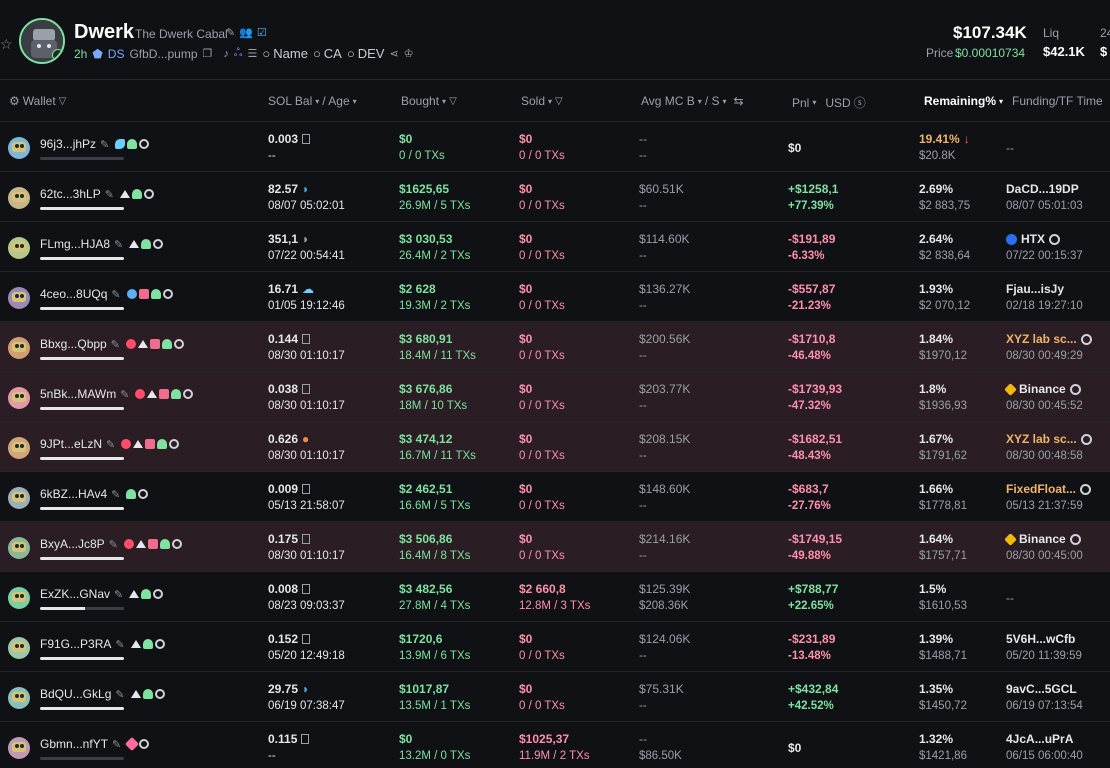  Describe the element at coordinates (1035, 289) in the screenshot. I see `funding-source: Fjau...isJy` at that location.